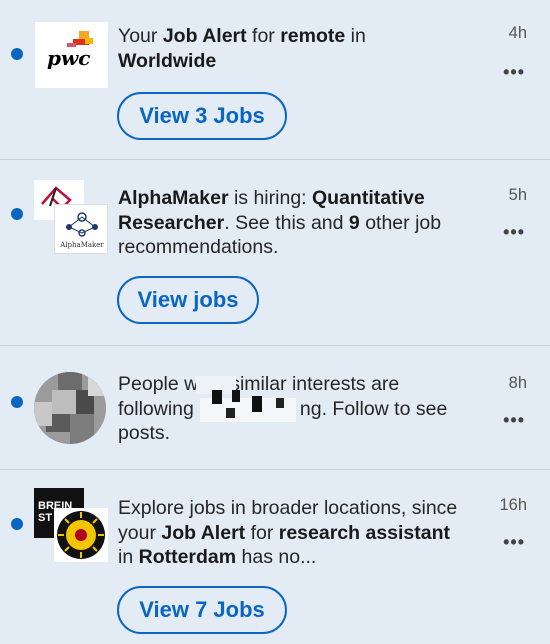 The image size is (550, 644). Describe the element at coordinates (173, 198) in the screenshot. I see `text-fragment: AlphaMaker` at that location.